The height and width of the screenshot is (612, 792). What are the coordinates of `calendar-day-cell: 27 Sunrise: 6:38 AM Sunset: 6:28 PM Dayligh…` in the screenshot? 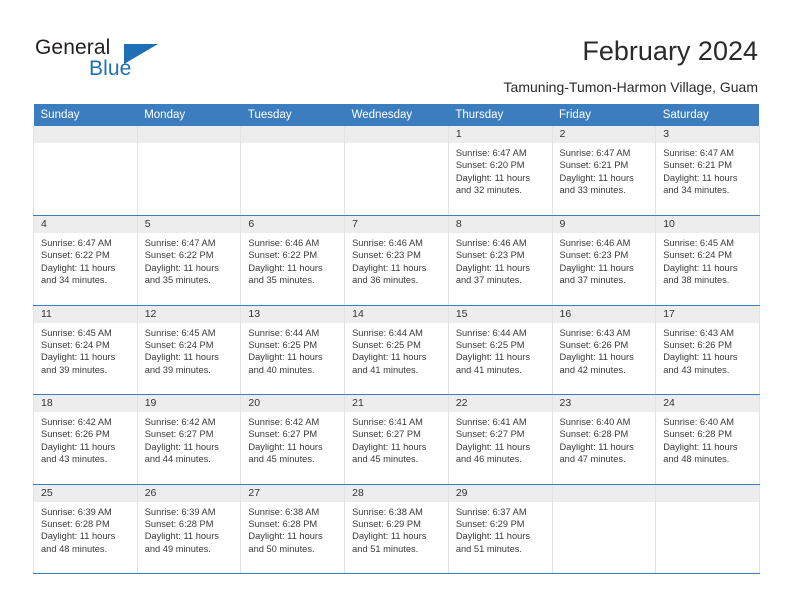 It's located at (293, 529).